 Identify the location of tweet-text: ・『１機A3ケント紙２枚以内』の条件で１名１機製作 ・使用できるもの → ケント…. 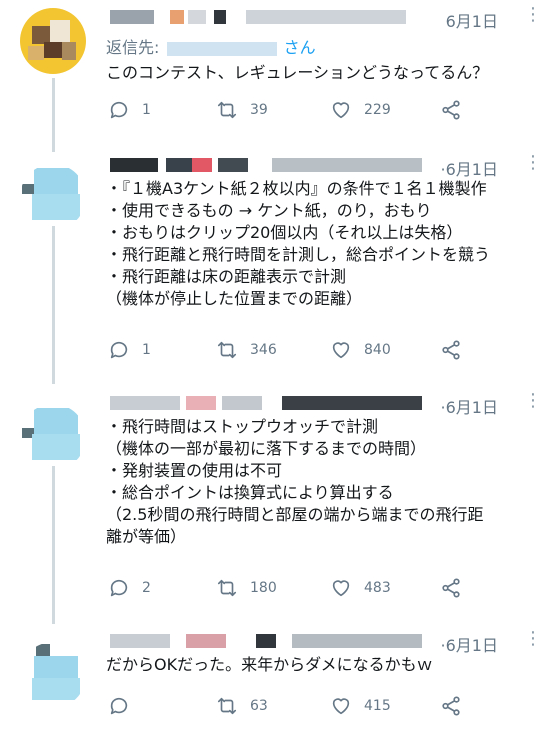
(298, 243).